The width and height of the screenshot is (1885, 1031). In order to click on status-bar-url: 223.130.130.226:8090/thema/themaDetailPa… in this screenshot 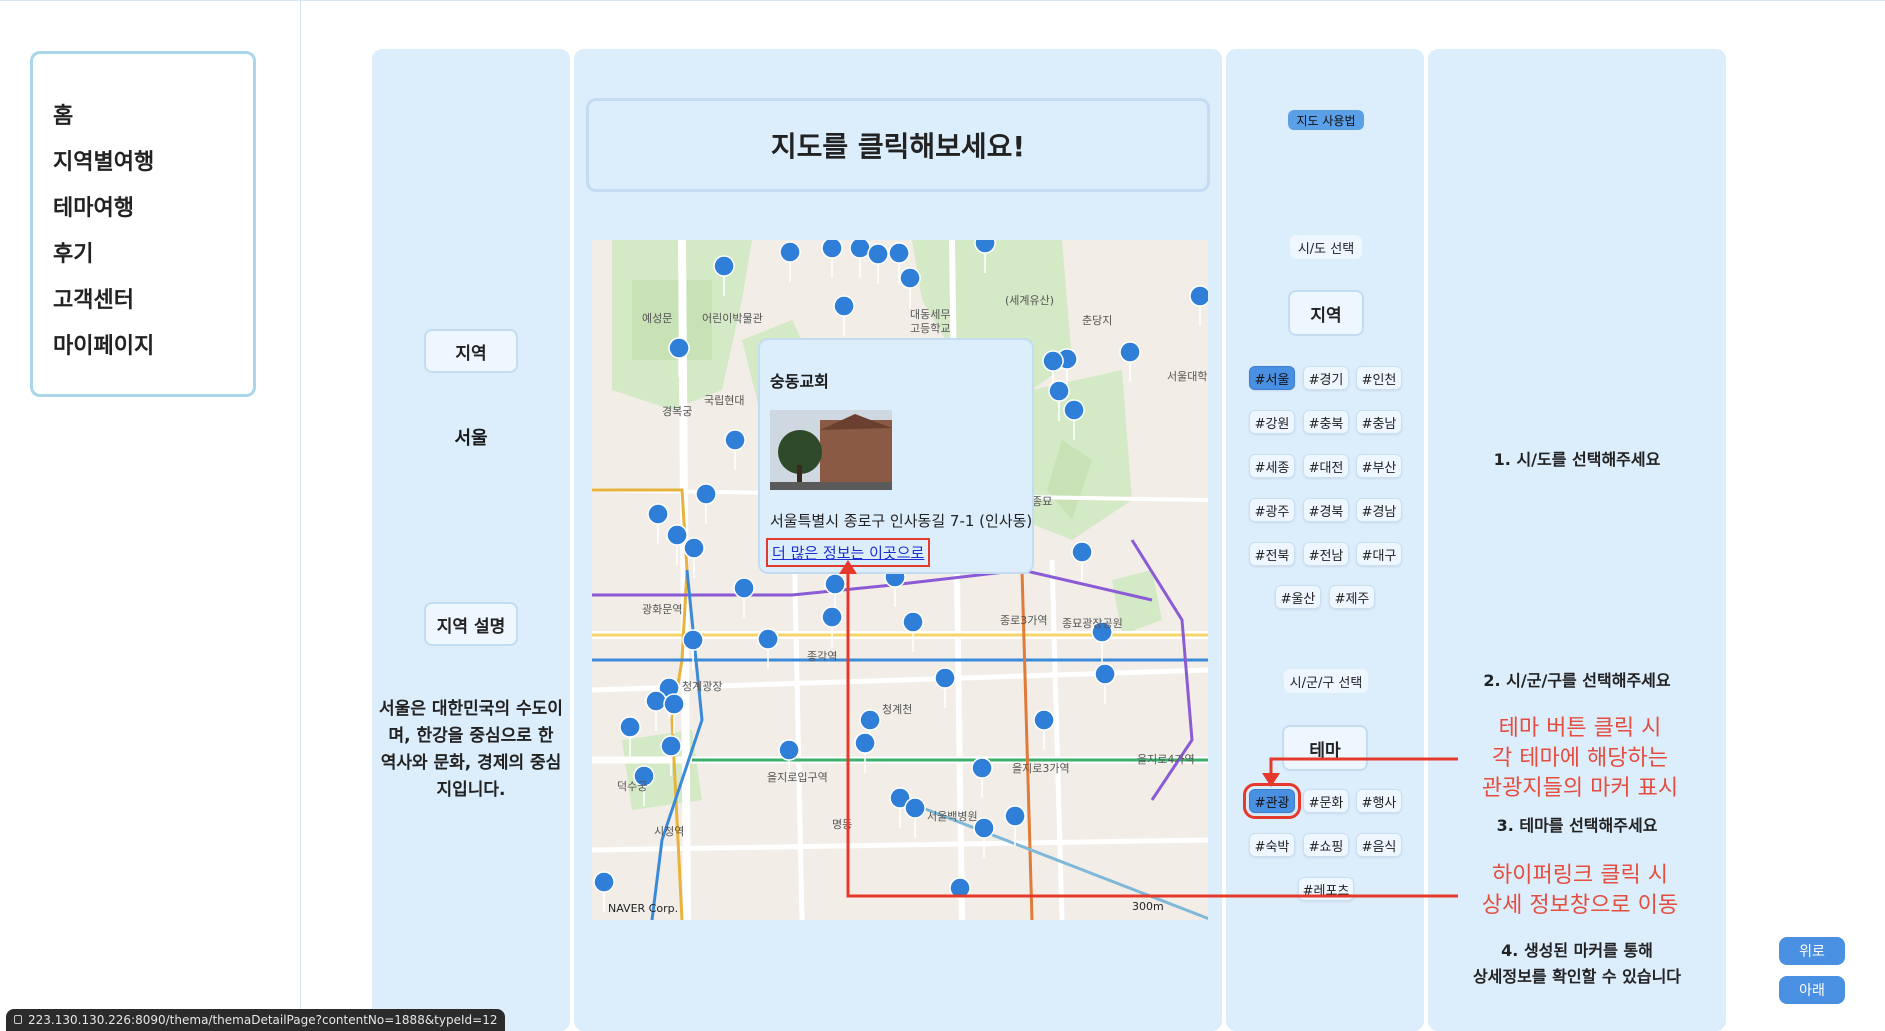, I will do `click(256, 1020)`.